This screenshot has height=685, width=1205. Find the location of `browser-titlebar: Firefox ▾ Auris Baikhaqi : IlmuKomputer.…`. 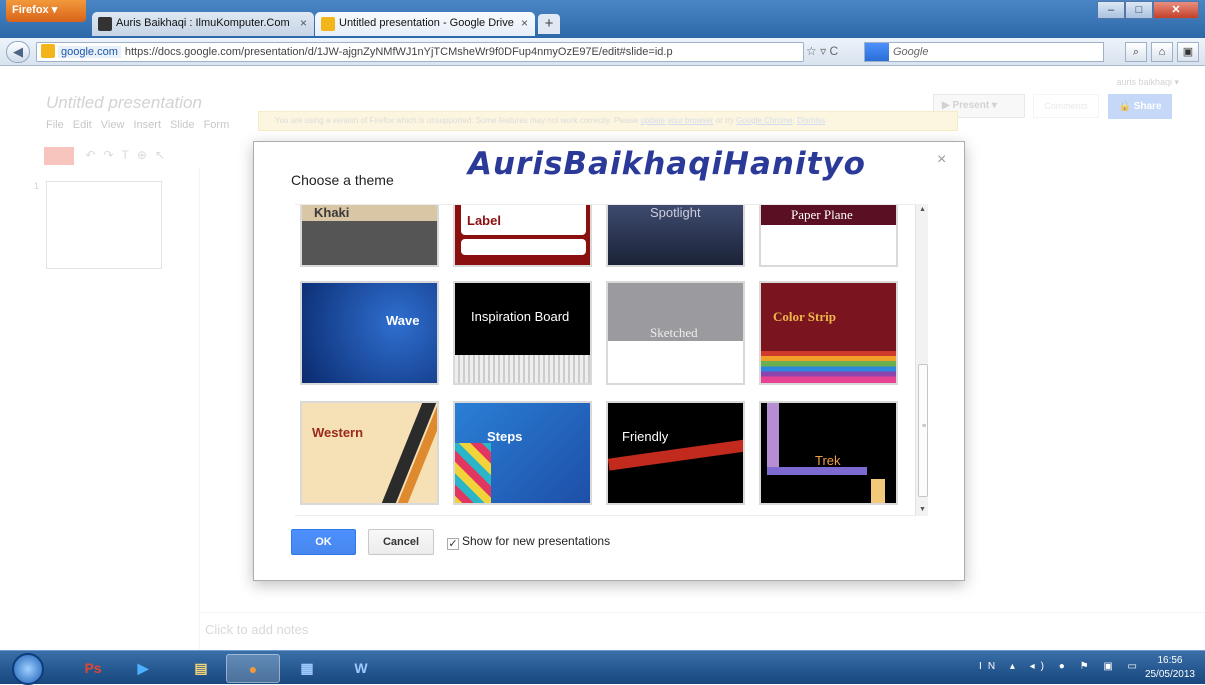

browser-titlebar: Firefox ▾ Auris Baikhaqi : IlmuKomputer.… is located at coordinates (602, 19).